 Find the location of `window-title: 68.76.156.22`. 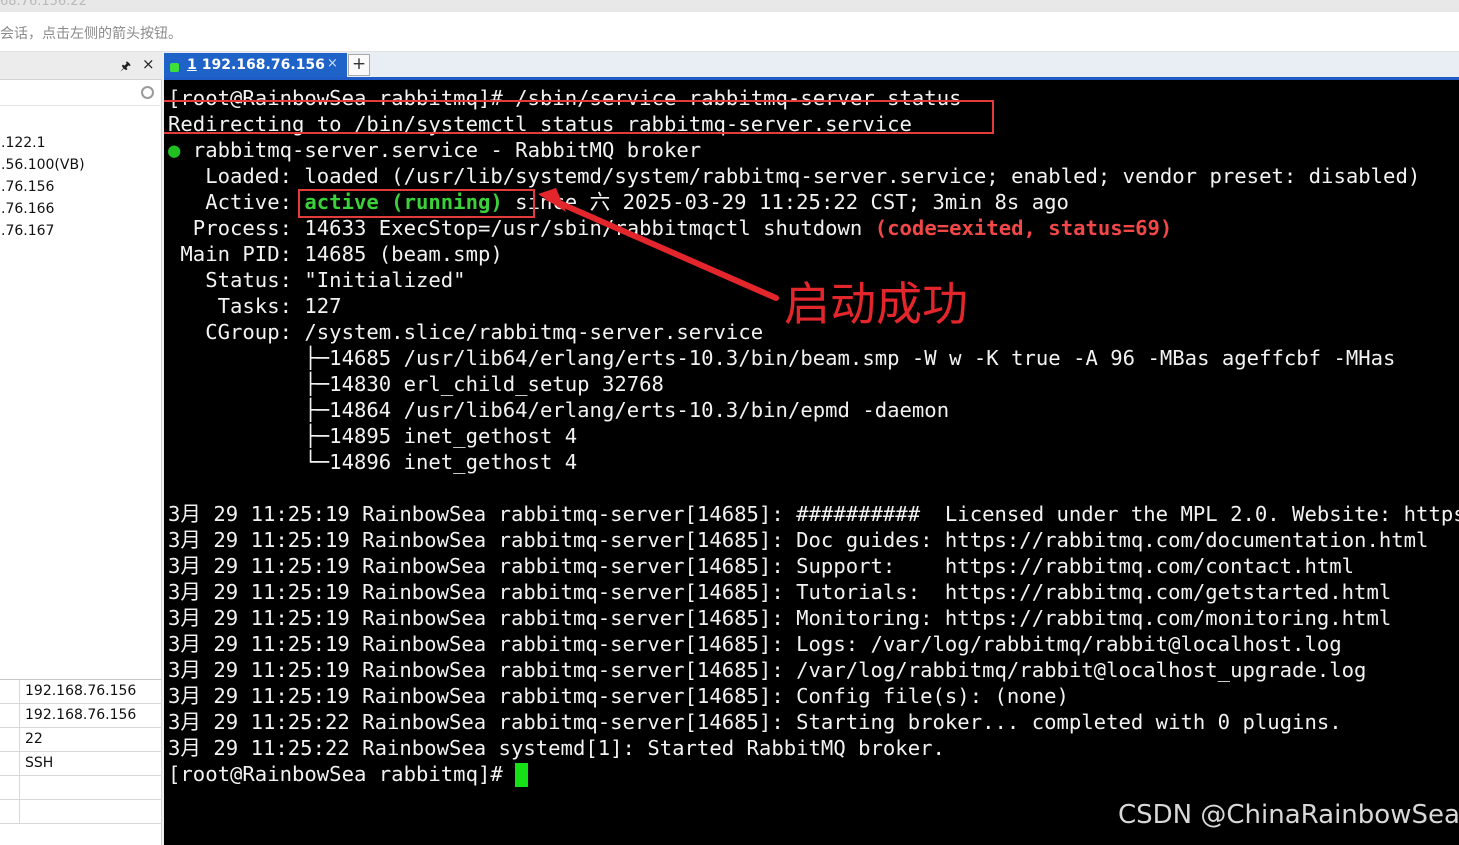

window-title: 68.76.156.22 is located at coordinates (43, 4).